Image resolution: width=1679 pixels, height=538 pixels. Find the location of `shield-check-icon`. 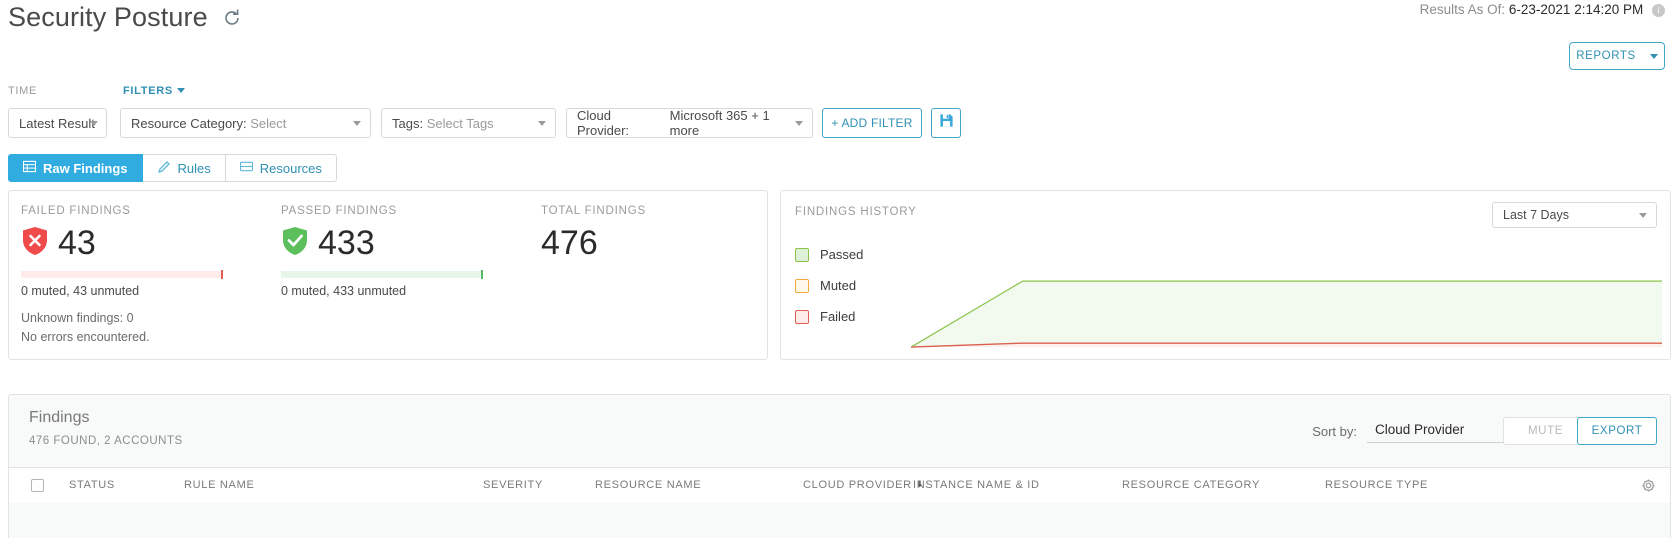

shield-check-icon is located at coordinates (295, 243).